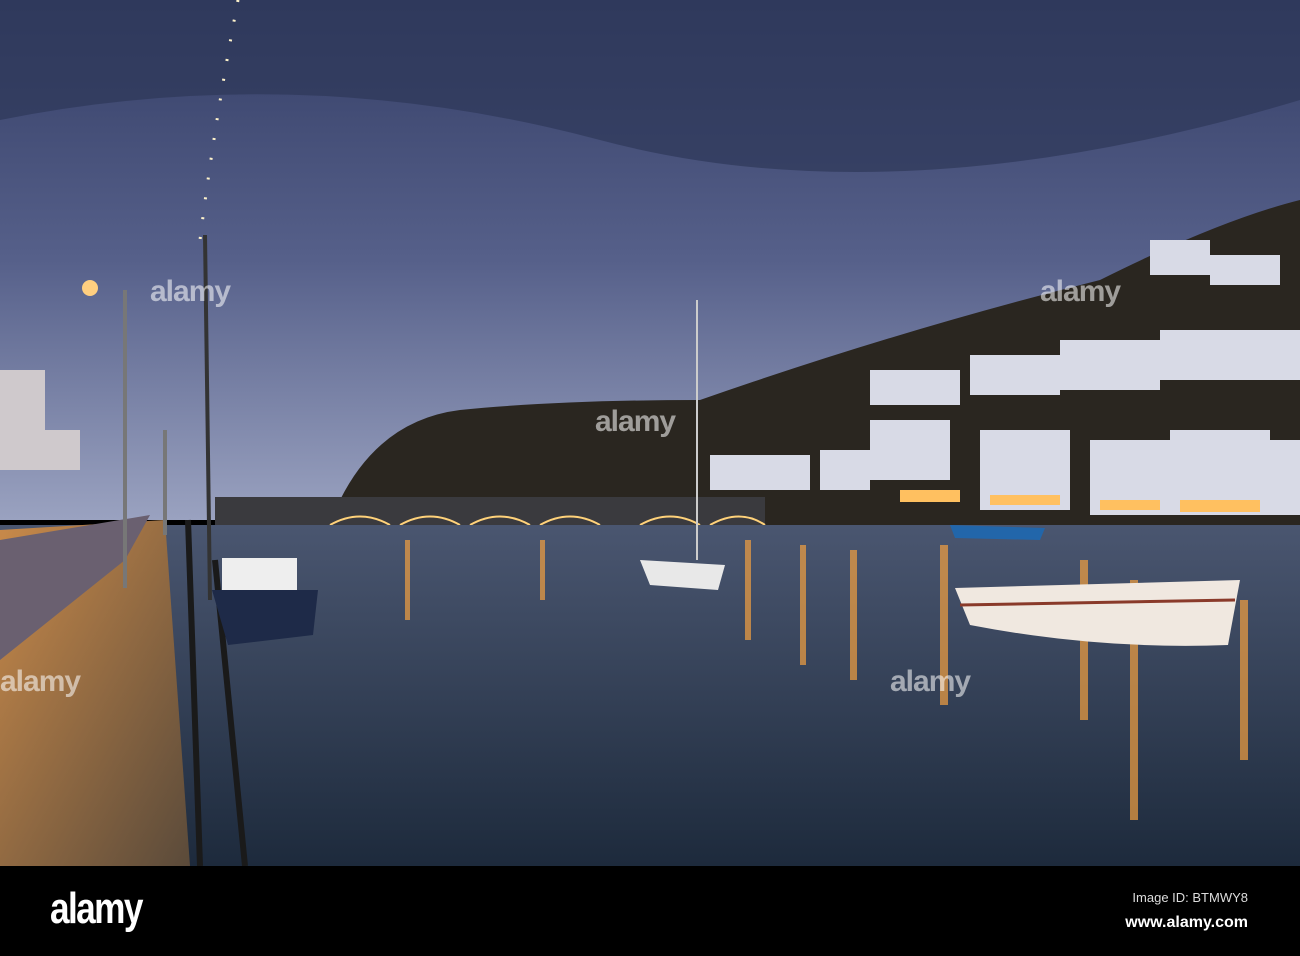  I want to click on site-url: www.alamy.com, so click(1186, 922).